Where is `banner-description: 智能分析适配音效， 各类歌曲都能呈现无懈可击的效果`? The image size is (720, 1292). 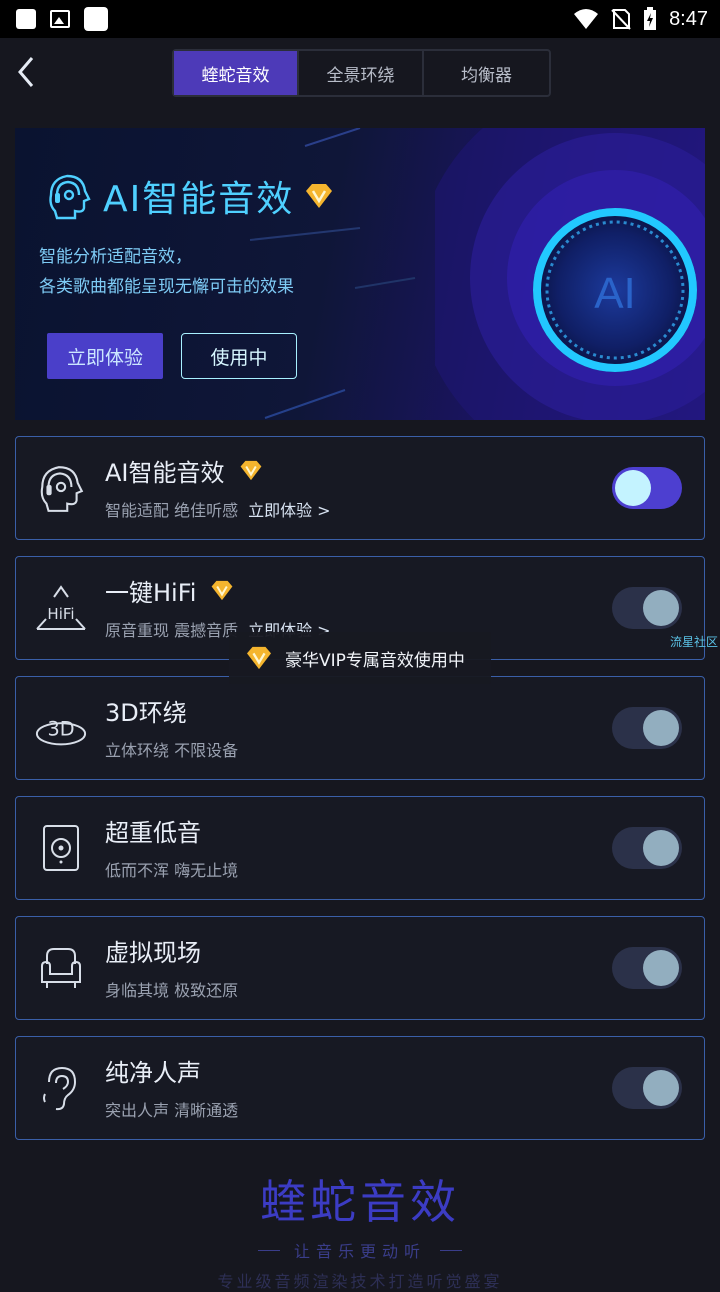 banner-description: 智能分析适配音效， 各类歌曲都能呈现无懈可击的效果 is located at coordinates (166, 272).